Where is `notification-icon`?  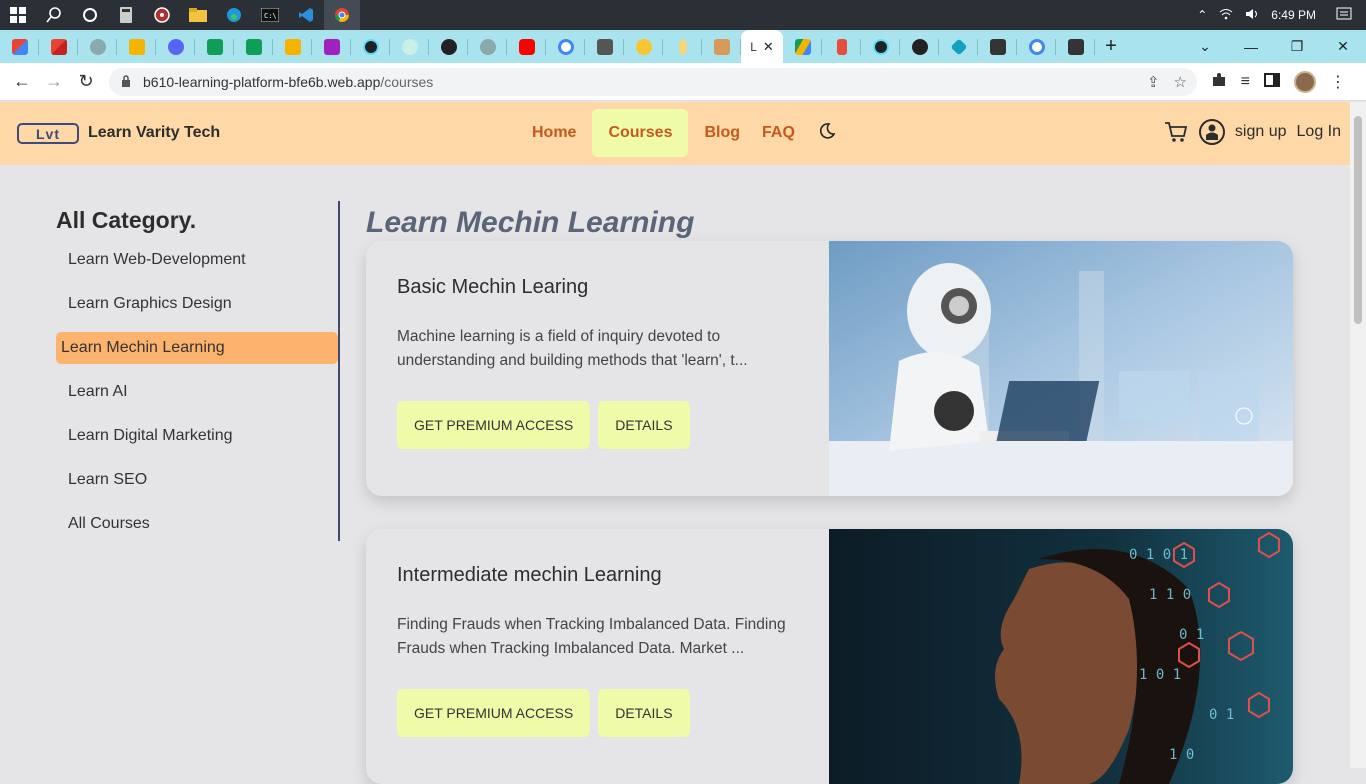 notification-icon is located at coordinates (1344, 15).